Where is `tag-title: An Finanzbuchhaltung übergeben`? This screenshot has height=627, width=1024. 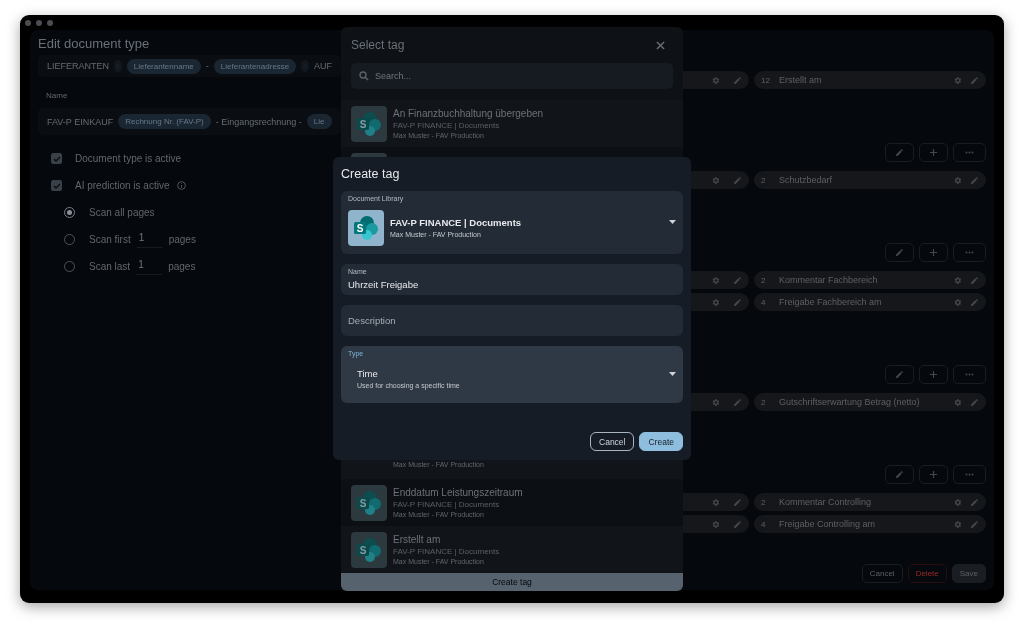 tag-title: An Finanzbuchhaltung übergeben is located at coordinates (468, 113).